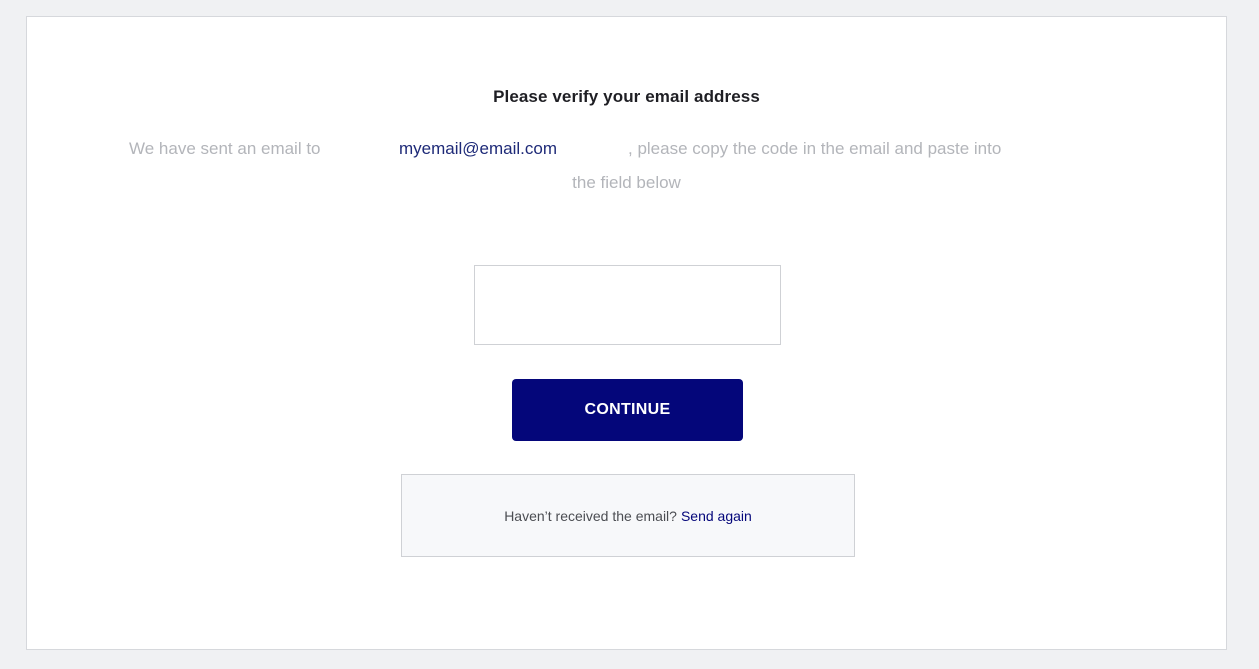 The width and height of the screenshot is (1259, 669). What do you see at coordinates (590, 515) in the screenshot?
I see `resend-prompt: Haven’t received the email?` at bounding box center [590, 515].